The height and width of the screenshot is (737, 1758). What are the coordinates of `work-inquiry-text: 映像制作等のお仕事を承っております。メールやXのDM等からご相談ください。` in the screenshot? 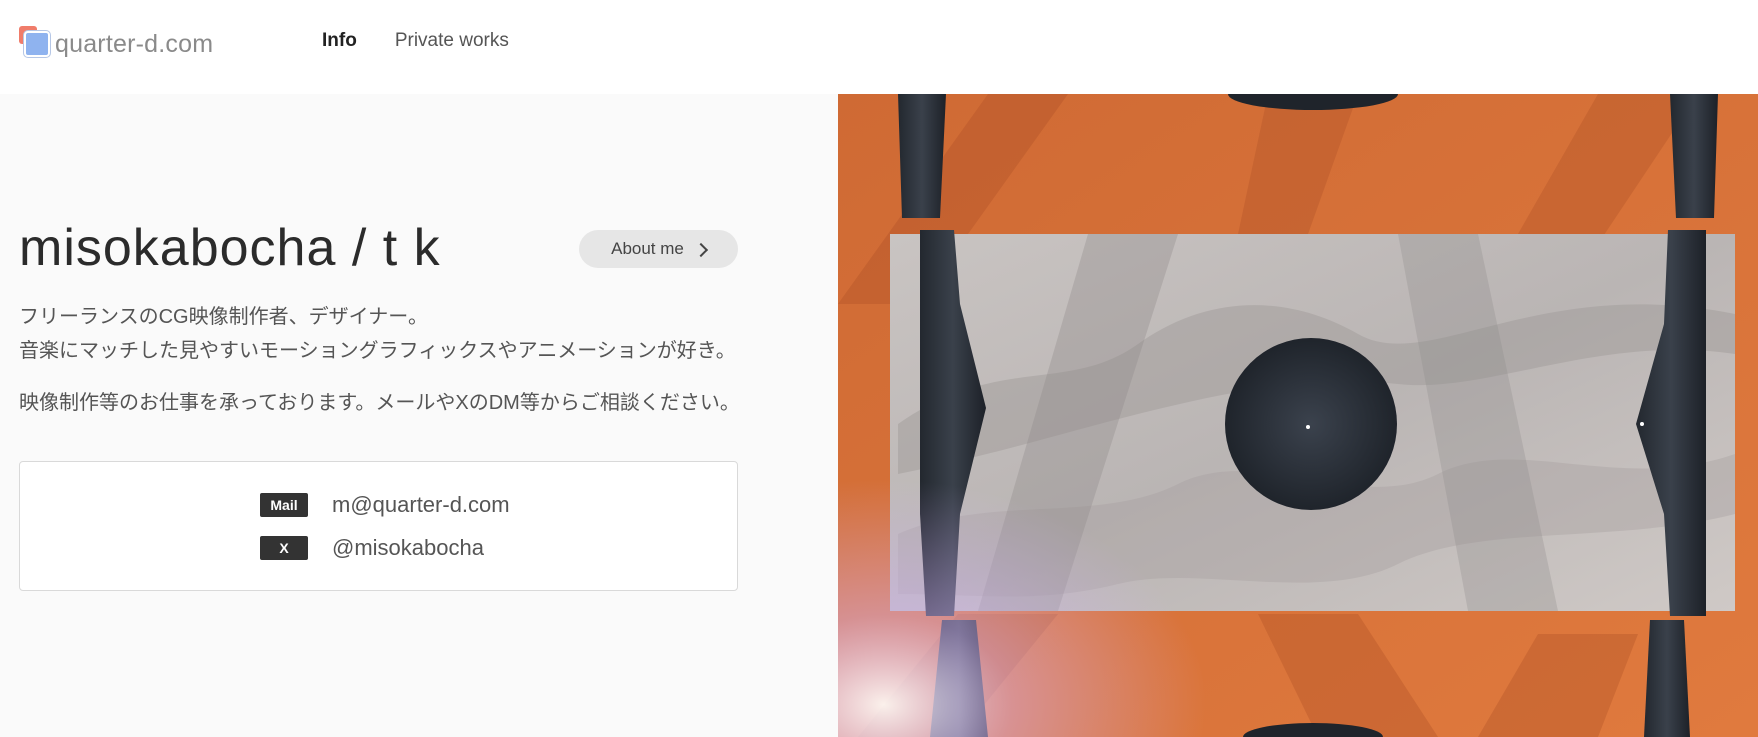 It's located at (379, 403).